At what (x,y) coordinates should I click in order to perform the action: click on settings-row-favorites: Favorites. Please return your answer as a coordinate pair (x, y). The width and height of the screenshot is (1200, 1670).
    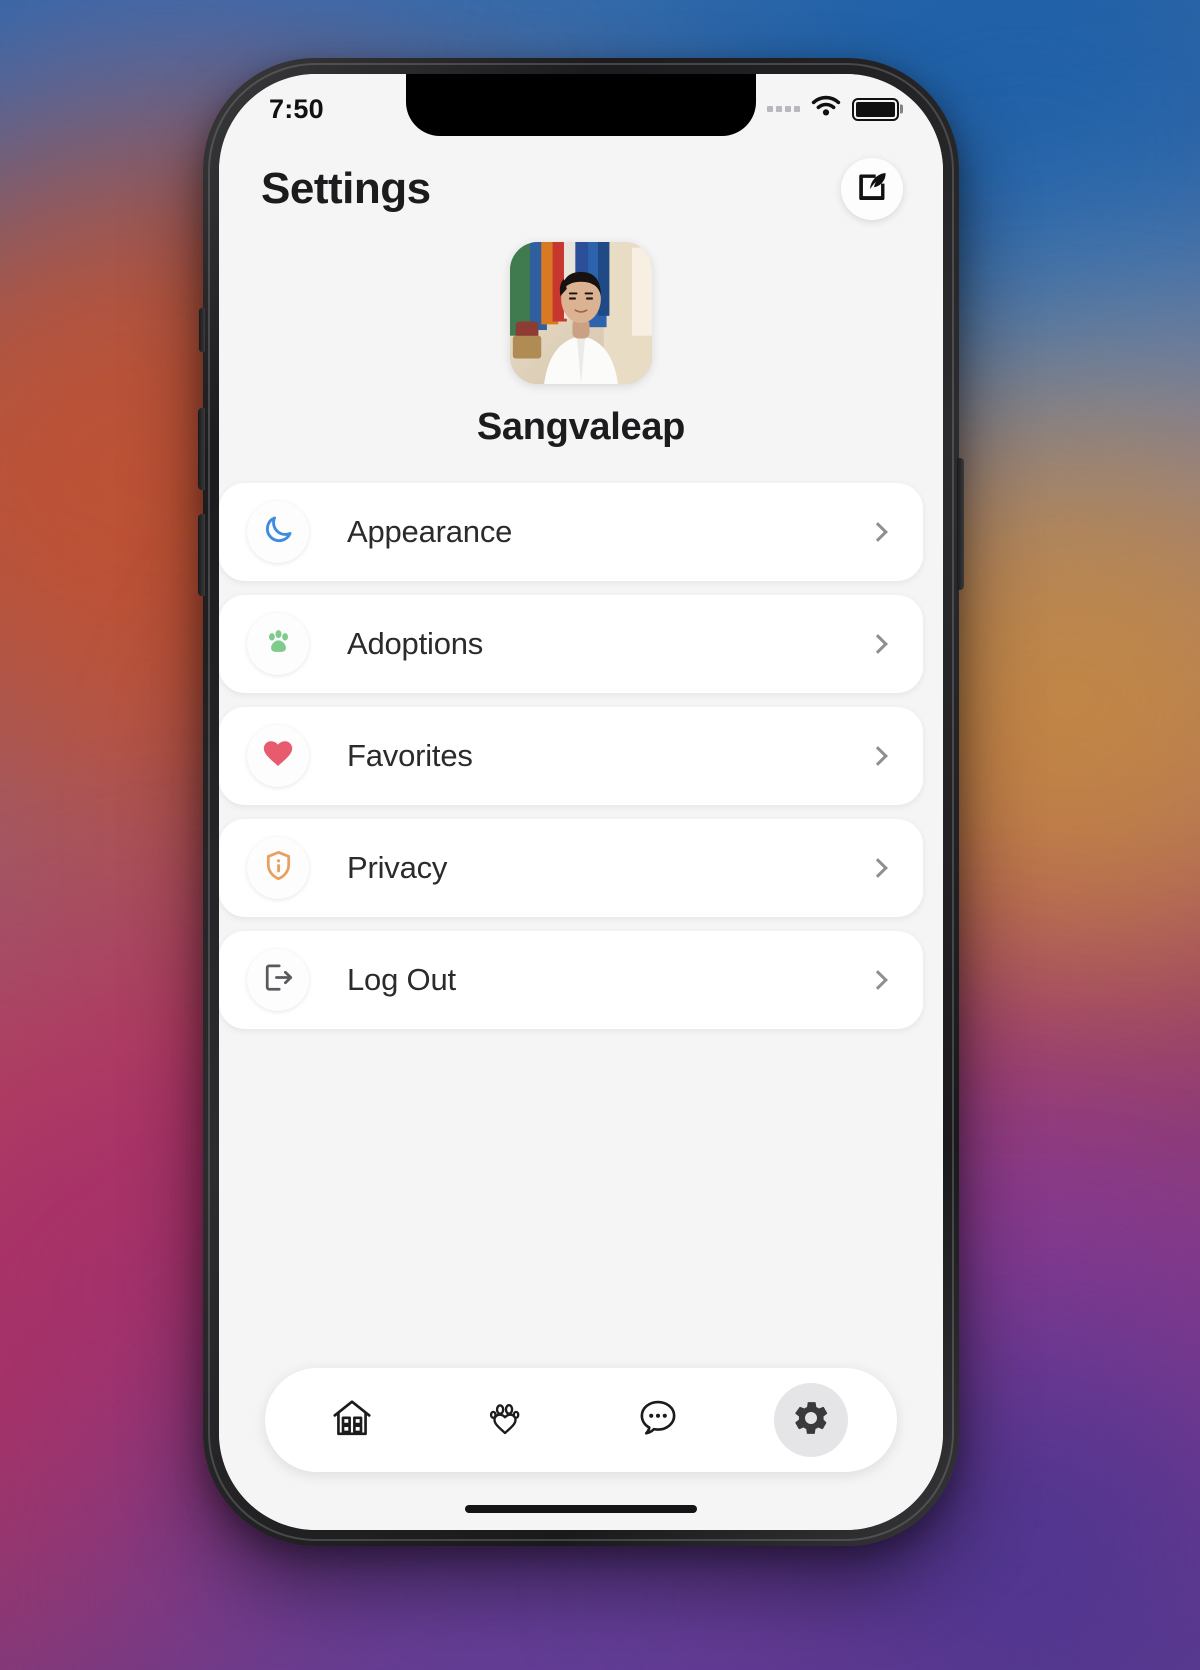
    Looking at the image, I should click on (571, 756).